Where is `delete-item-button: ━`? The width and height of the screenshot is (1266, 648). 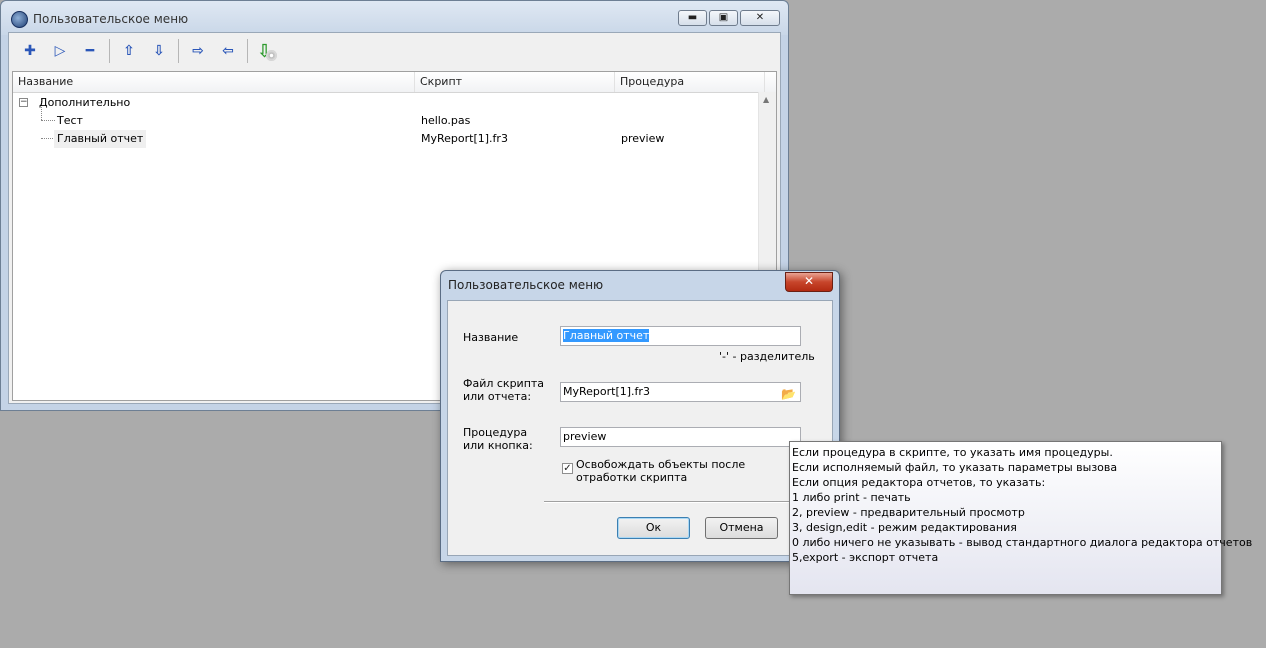 delete-item-button: ━ is located at coordinates (90, 51).